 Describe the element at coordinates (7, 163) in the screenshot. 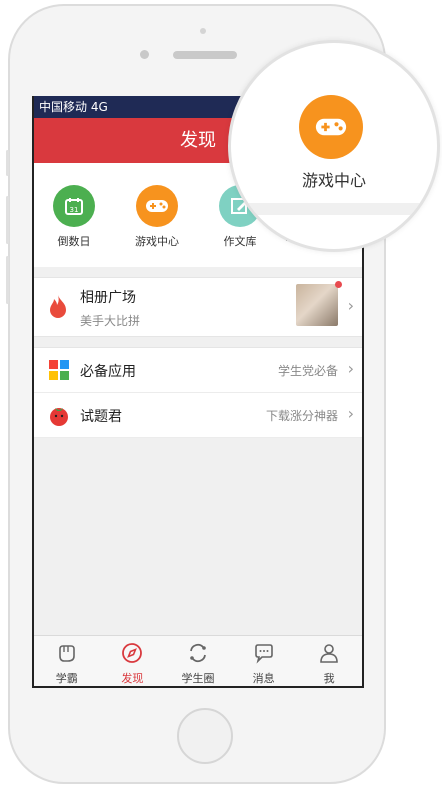

I see `mute-switch` at that location.